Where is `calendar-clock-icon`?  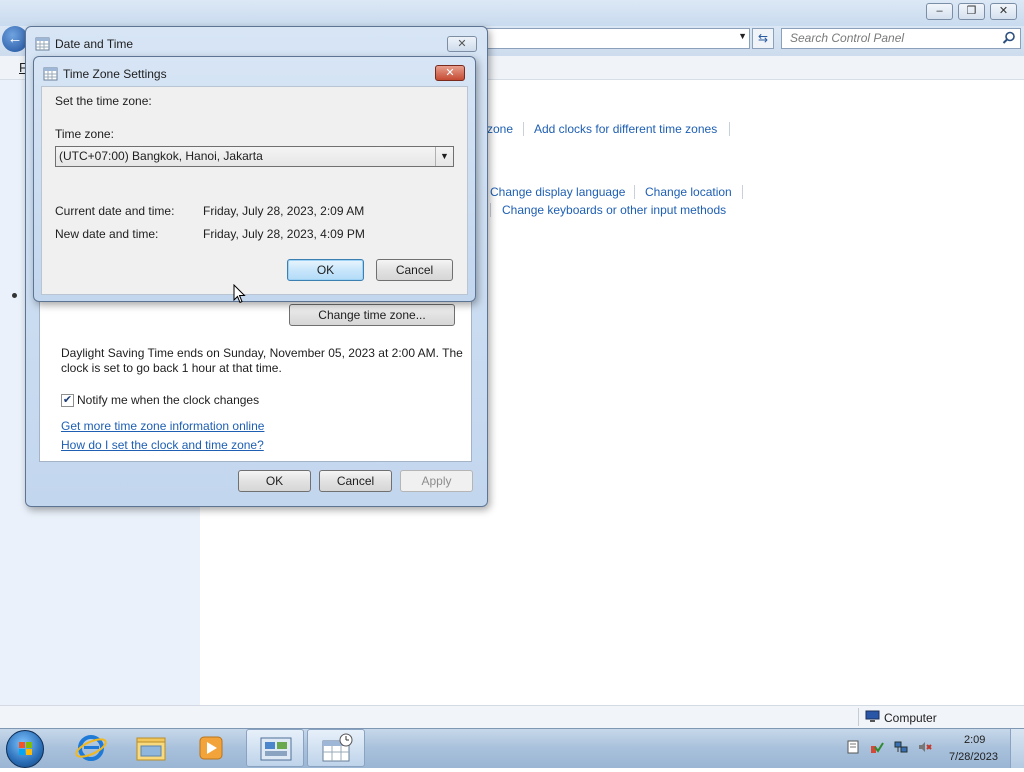 calendar-clock-icon is located at coordinates (337, 747).